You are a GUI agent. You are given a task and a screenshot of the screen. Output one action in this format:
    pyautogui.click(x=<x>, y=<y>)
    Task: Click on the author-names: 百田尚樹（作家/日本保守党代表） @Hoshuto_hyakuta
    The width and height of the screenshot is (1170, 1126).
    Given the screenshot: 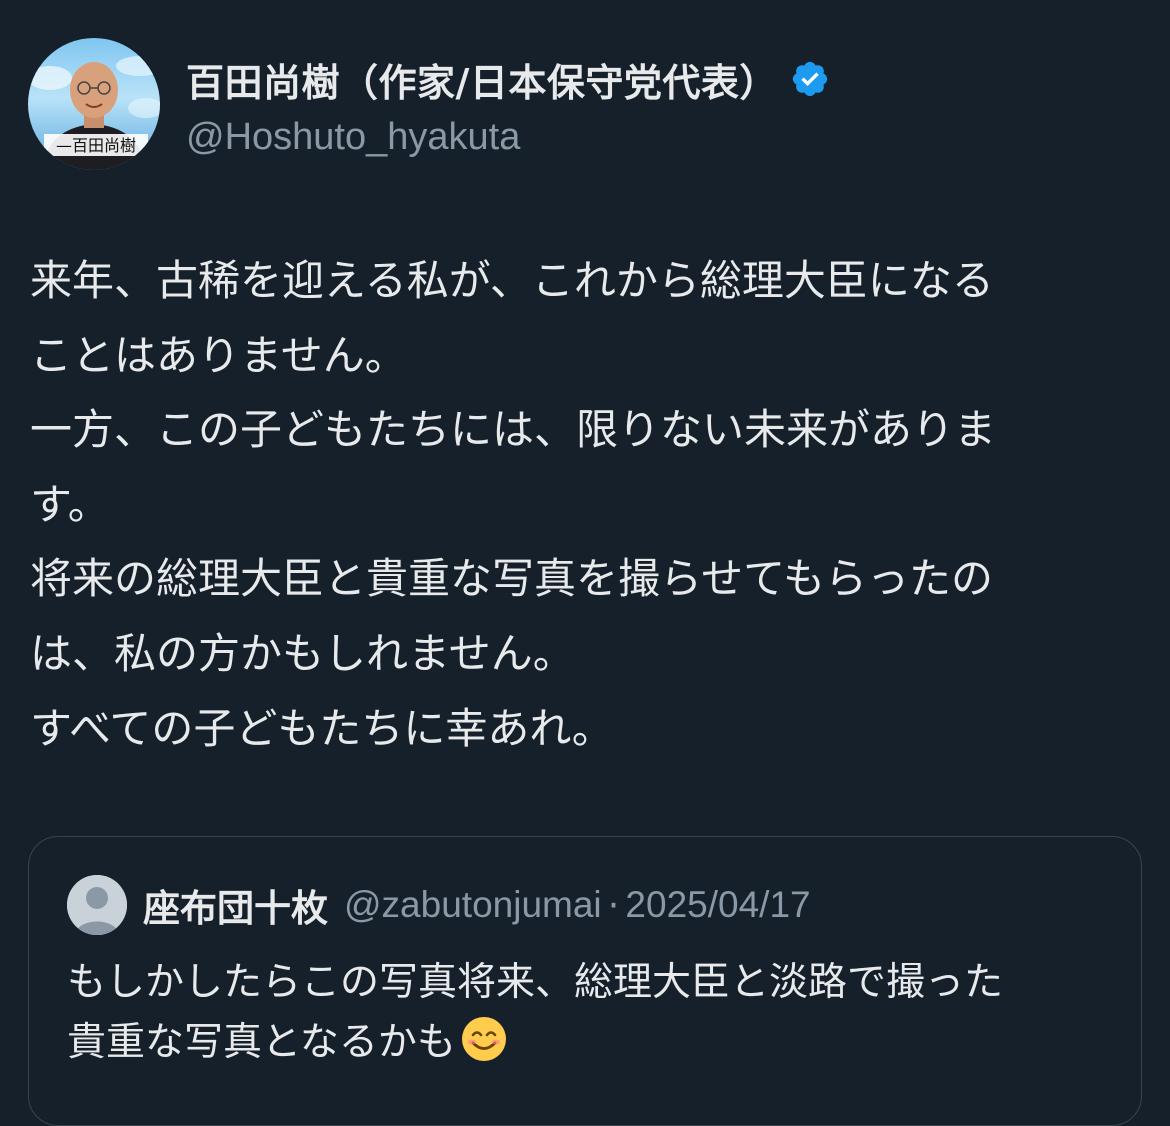 What is the action you would take?
    pyautogui.click(x=508, y=107)
    